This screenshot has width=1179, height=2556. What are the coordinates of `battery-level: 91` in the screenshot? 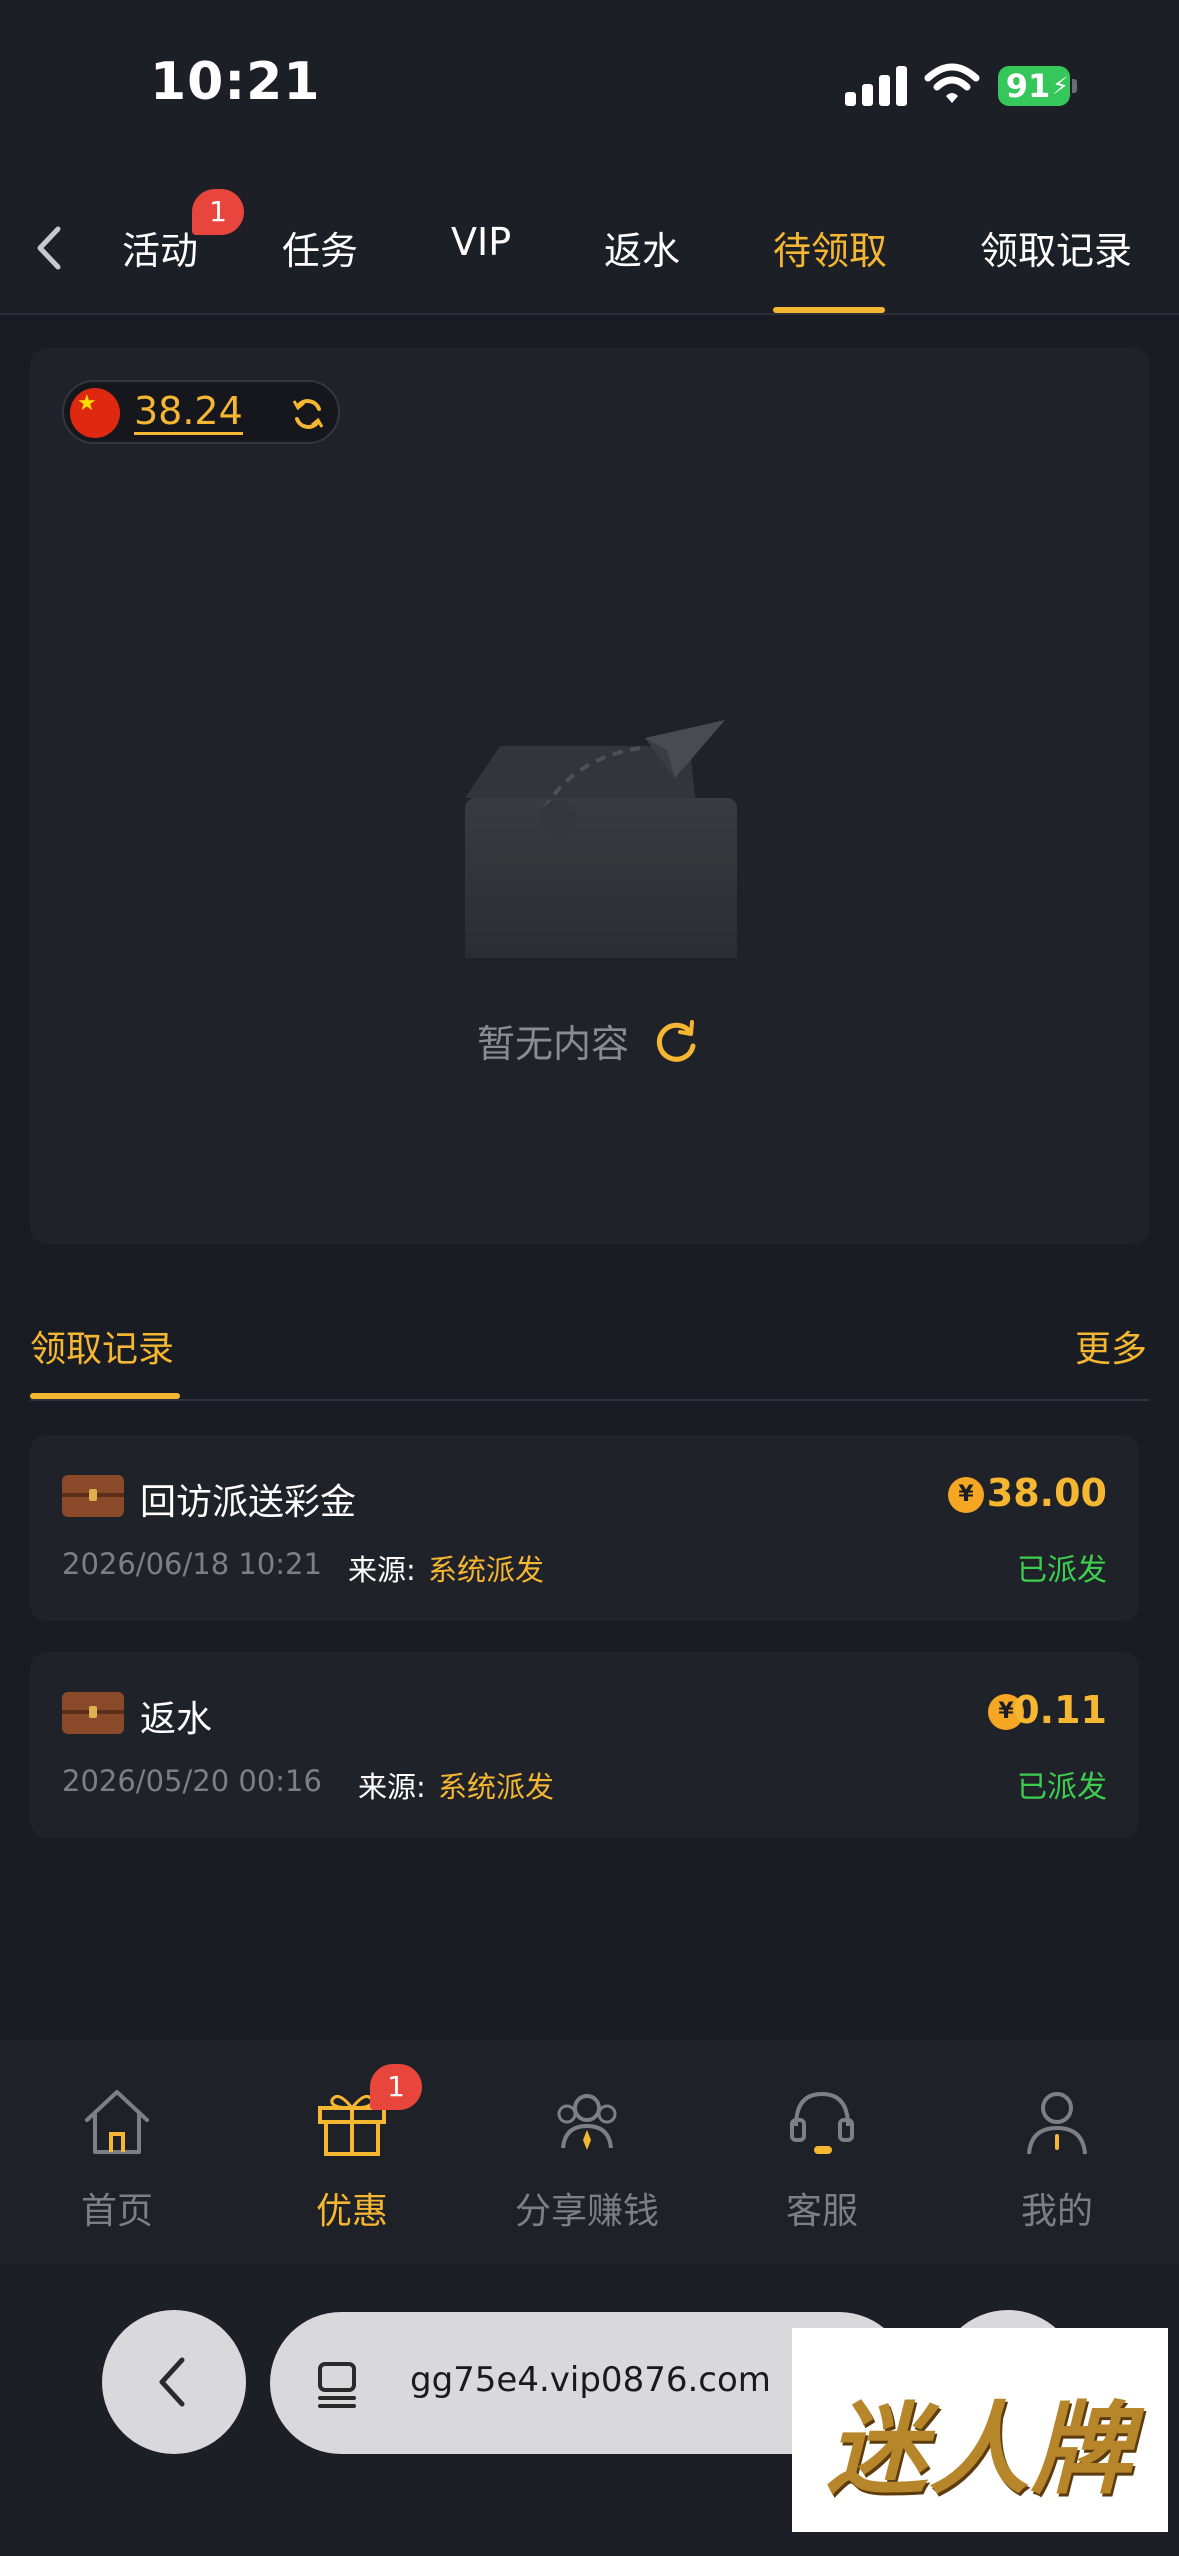 It's located at (1028, 86).